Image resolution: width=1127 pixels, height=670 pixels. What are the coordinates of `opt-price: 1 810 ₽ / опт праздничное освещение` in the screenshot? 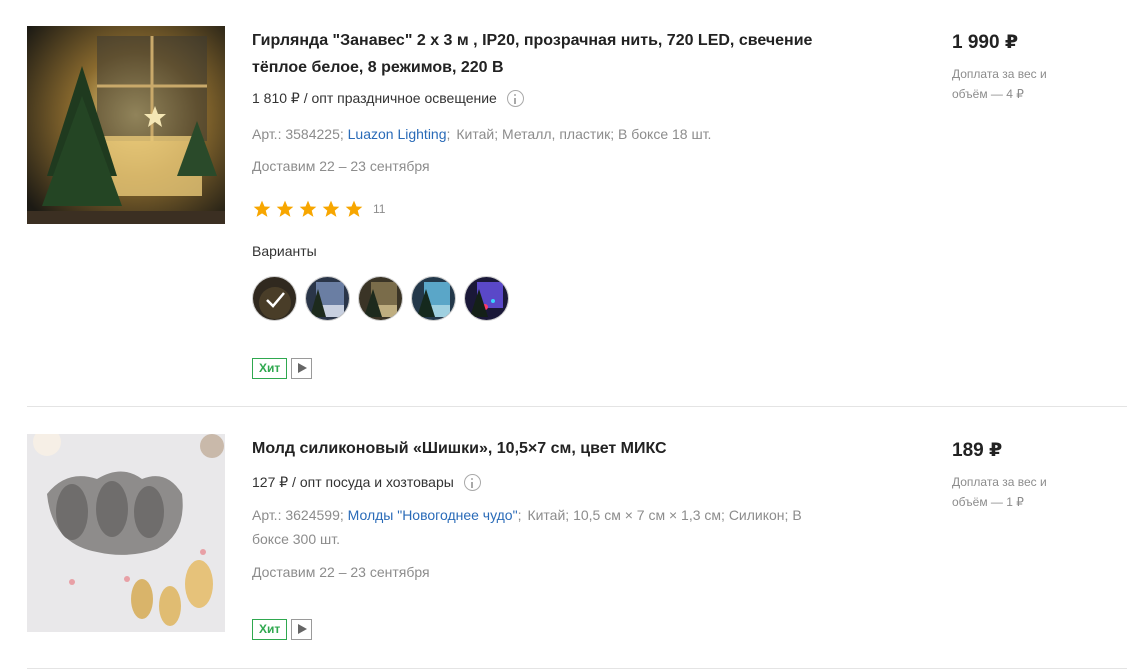 It's located at (388, 98).